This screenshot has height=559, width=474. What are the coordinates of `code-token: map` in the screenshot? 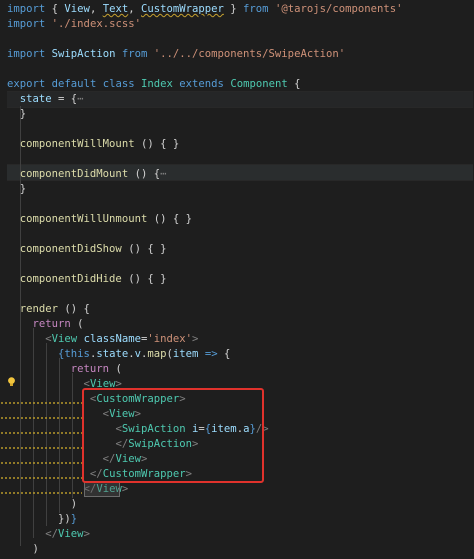 It's located at (157, 354).